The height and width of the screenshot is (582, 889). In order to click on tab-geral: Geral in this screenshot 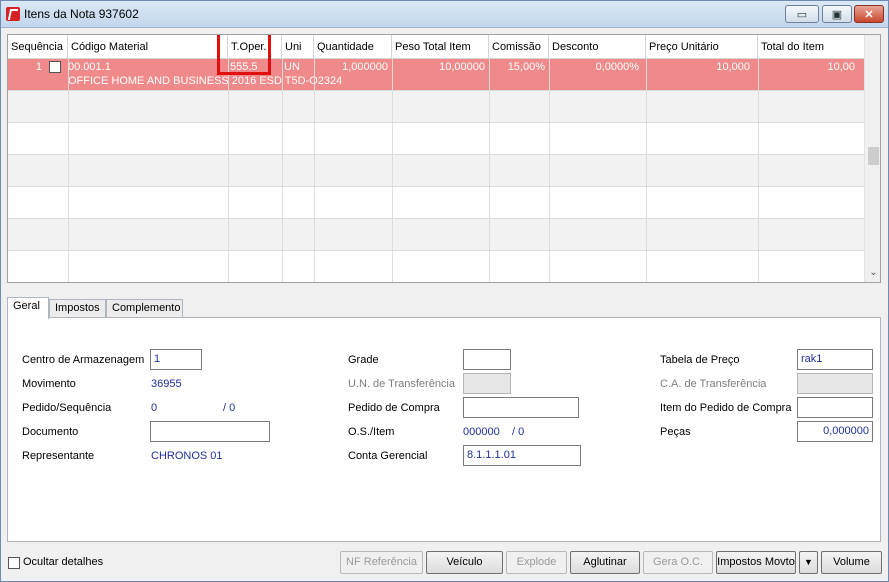, I will do `click(28, 308)`.